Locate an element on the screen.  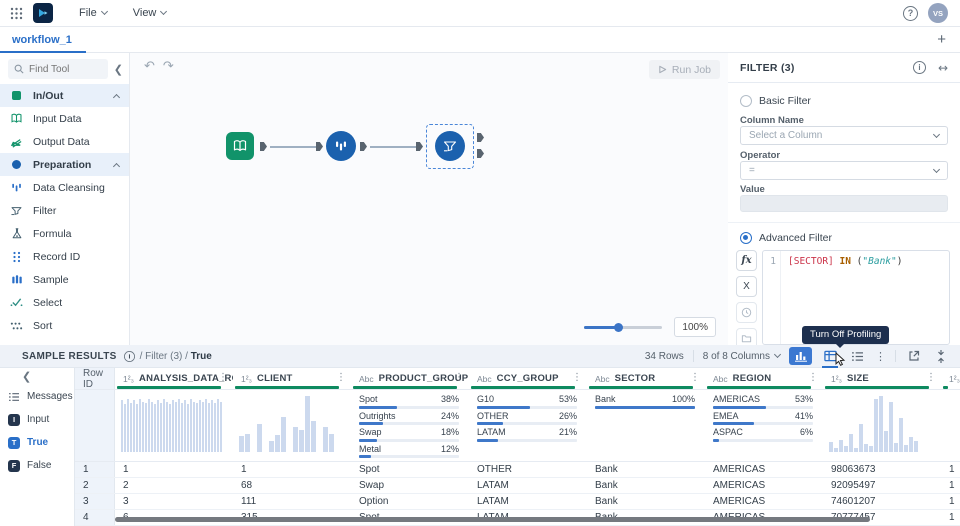
palette-item-sample: Sample is located at coordinates (64, 279).